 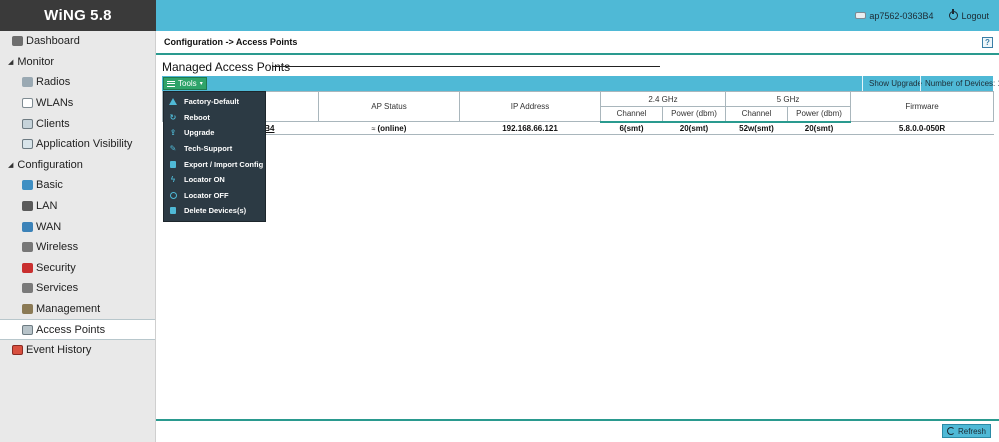 What do you see at coordinates (577, 54) in the screenshot?
I see `divider` at bounding box center [577, 54].